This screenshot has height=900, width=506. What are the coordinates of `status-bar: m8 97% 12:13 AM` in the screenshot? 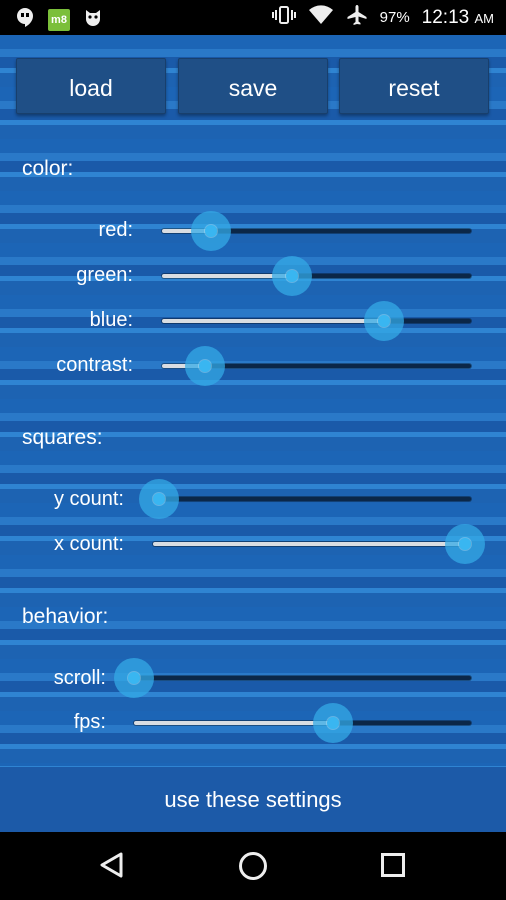 It's located at (253, 17).